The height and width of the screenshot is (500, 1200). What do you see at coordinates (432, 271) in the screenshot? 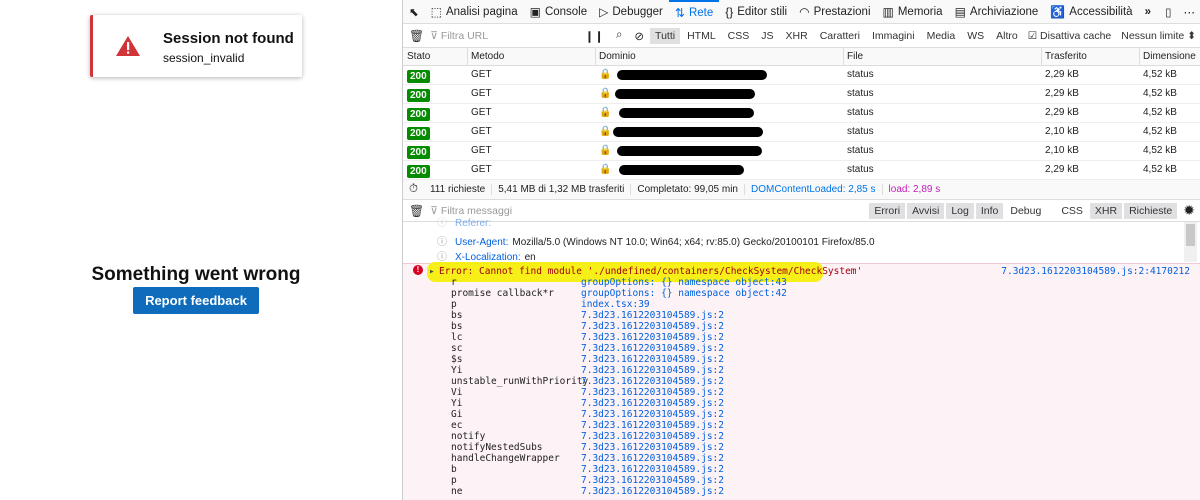
I see `expand-arrow-icon: ▸` at bounding box center [432, 271].